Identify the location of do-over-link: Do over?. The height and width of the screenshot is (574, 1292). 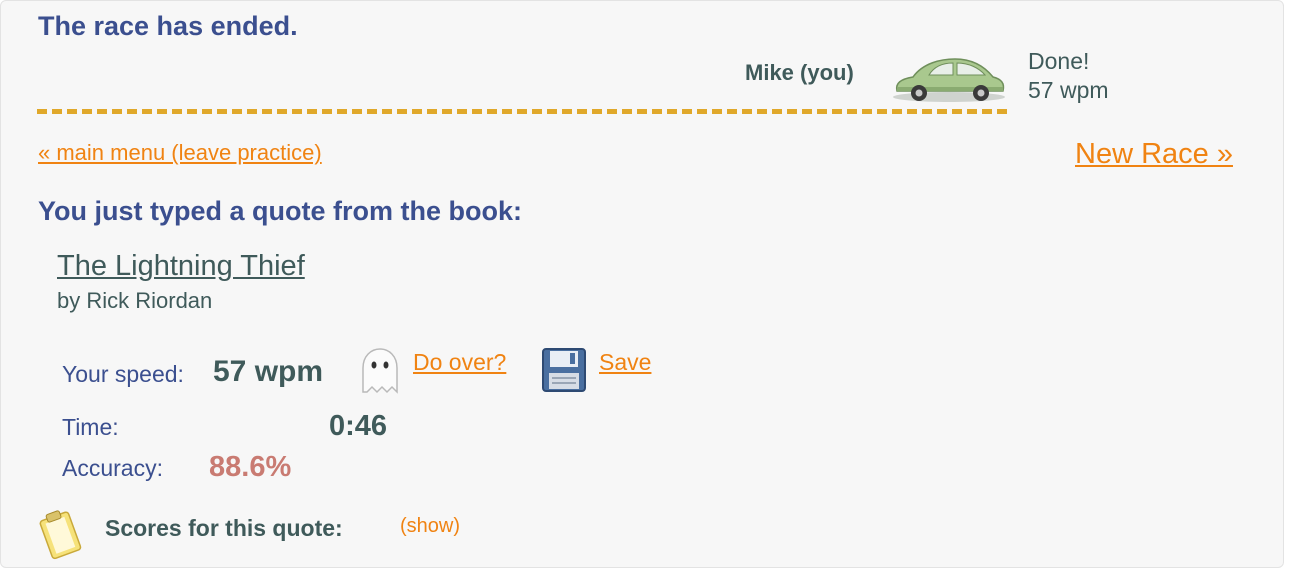
(459, 362).